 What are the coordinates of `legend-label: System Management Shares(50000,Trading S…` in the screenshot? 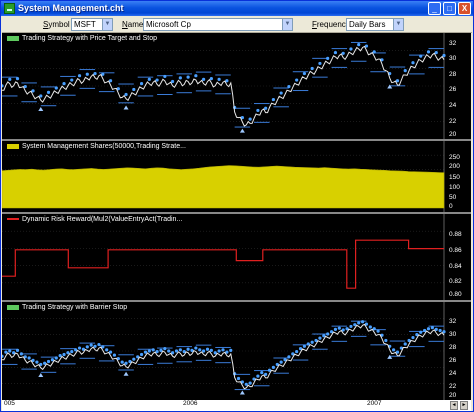 It's located at (104, 146).